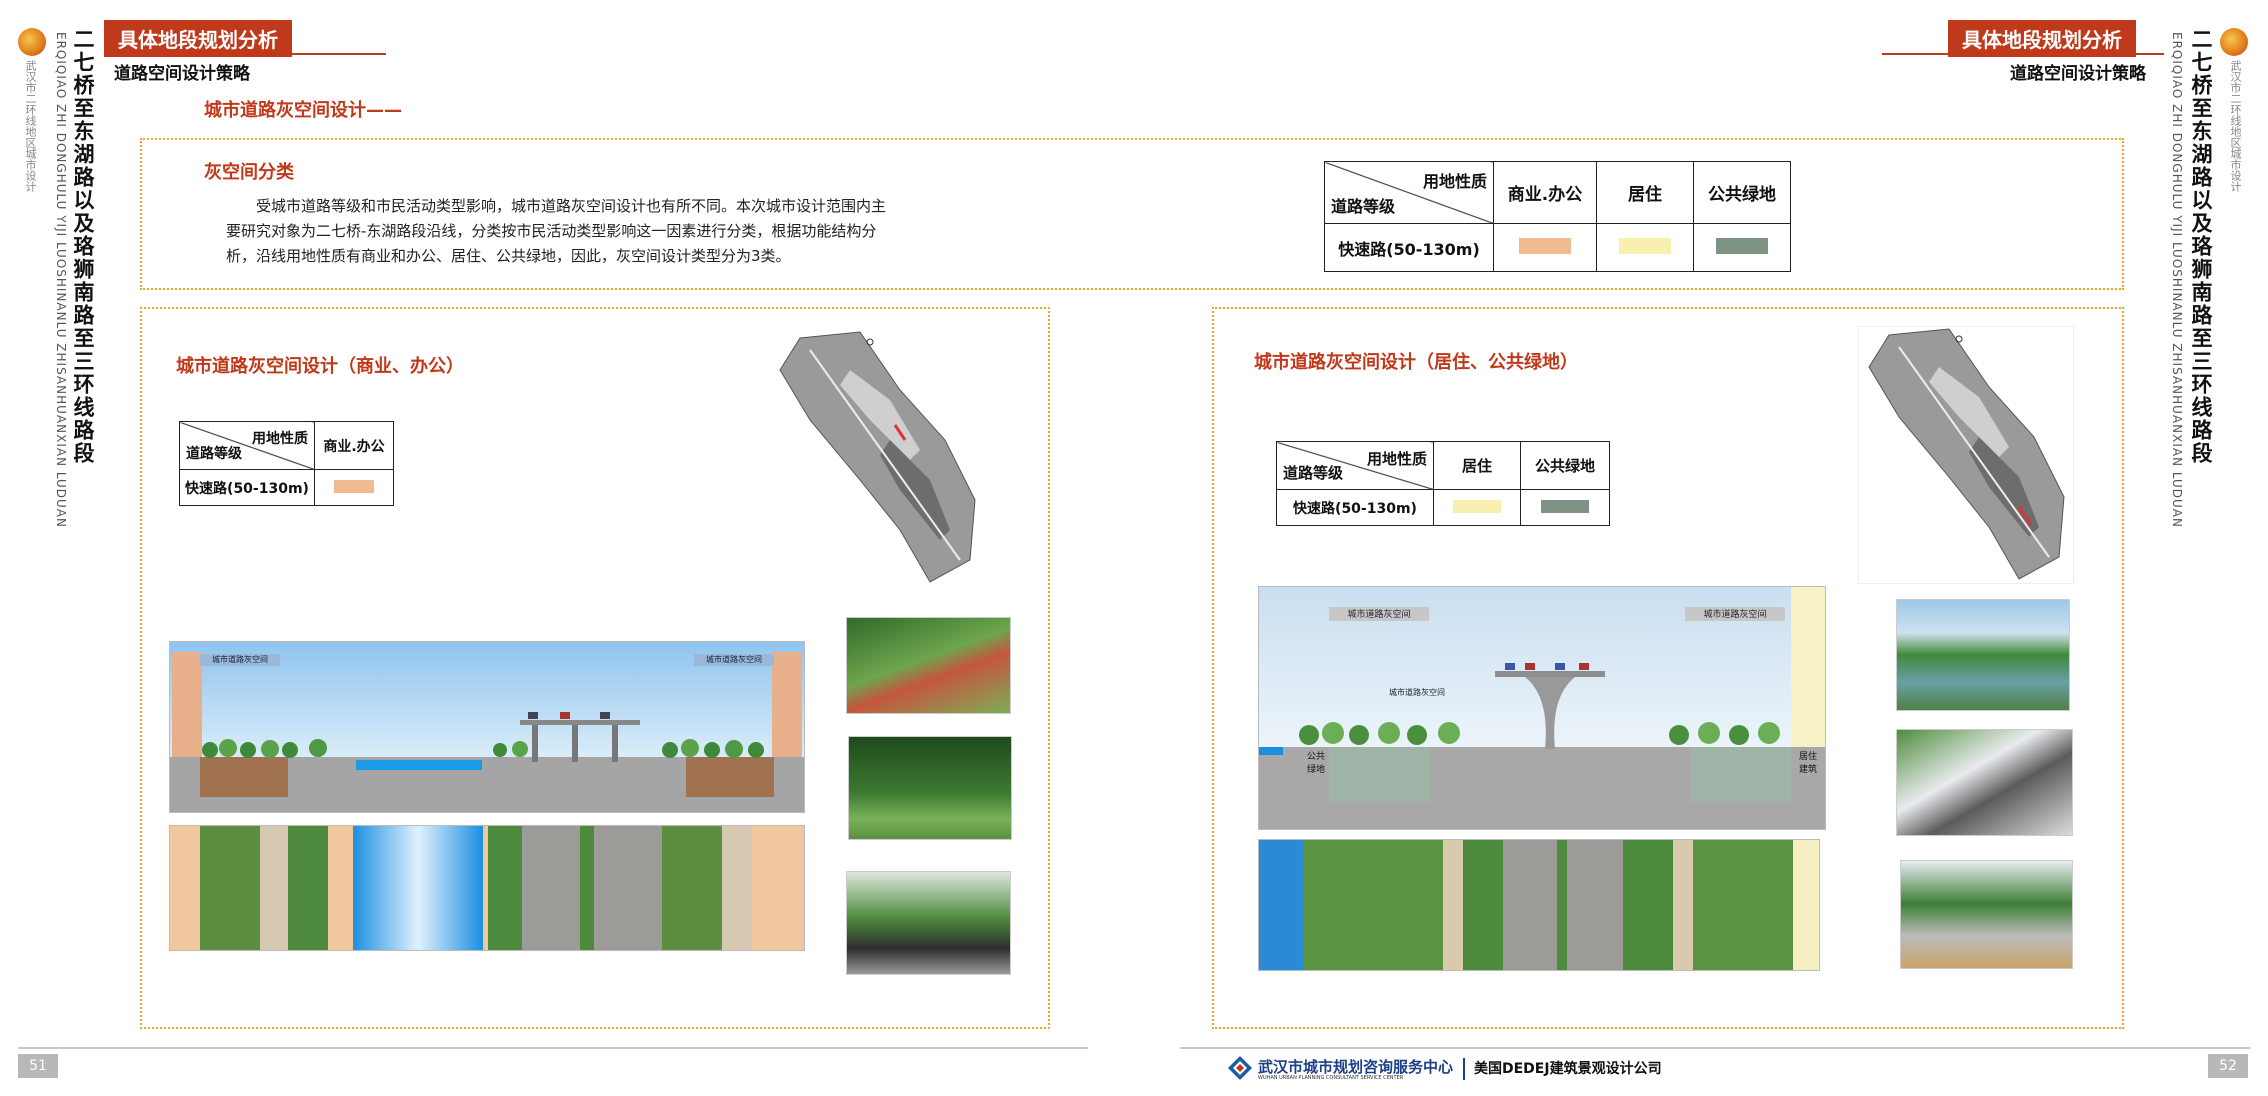 Image resolution: width=2268 pixels, height=1096 pixels. Describe the element at coordinates (1379, 774) in the screenshot. I see `res-green-zone-left` at that location.